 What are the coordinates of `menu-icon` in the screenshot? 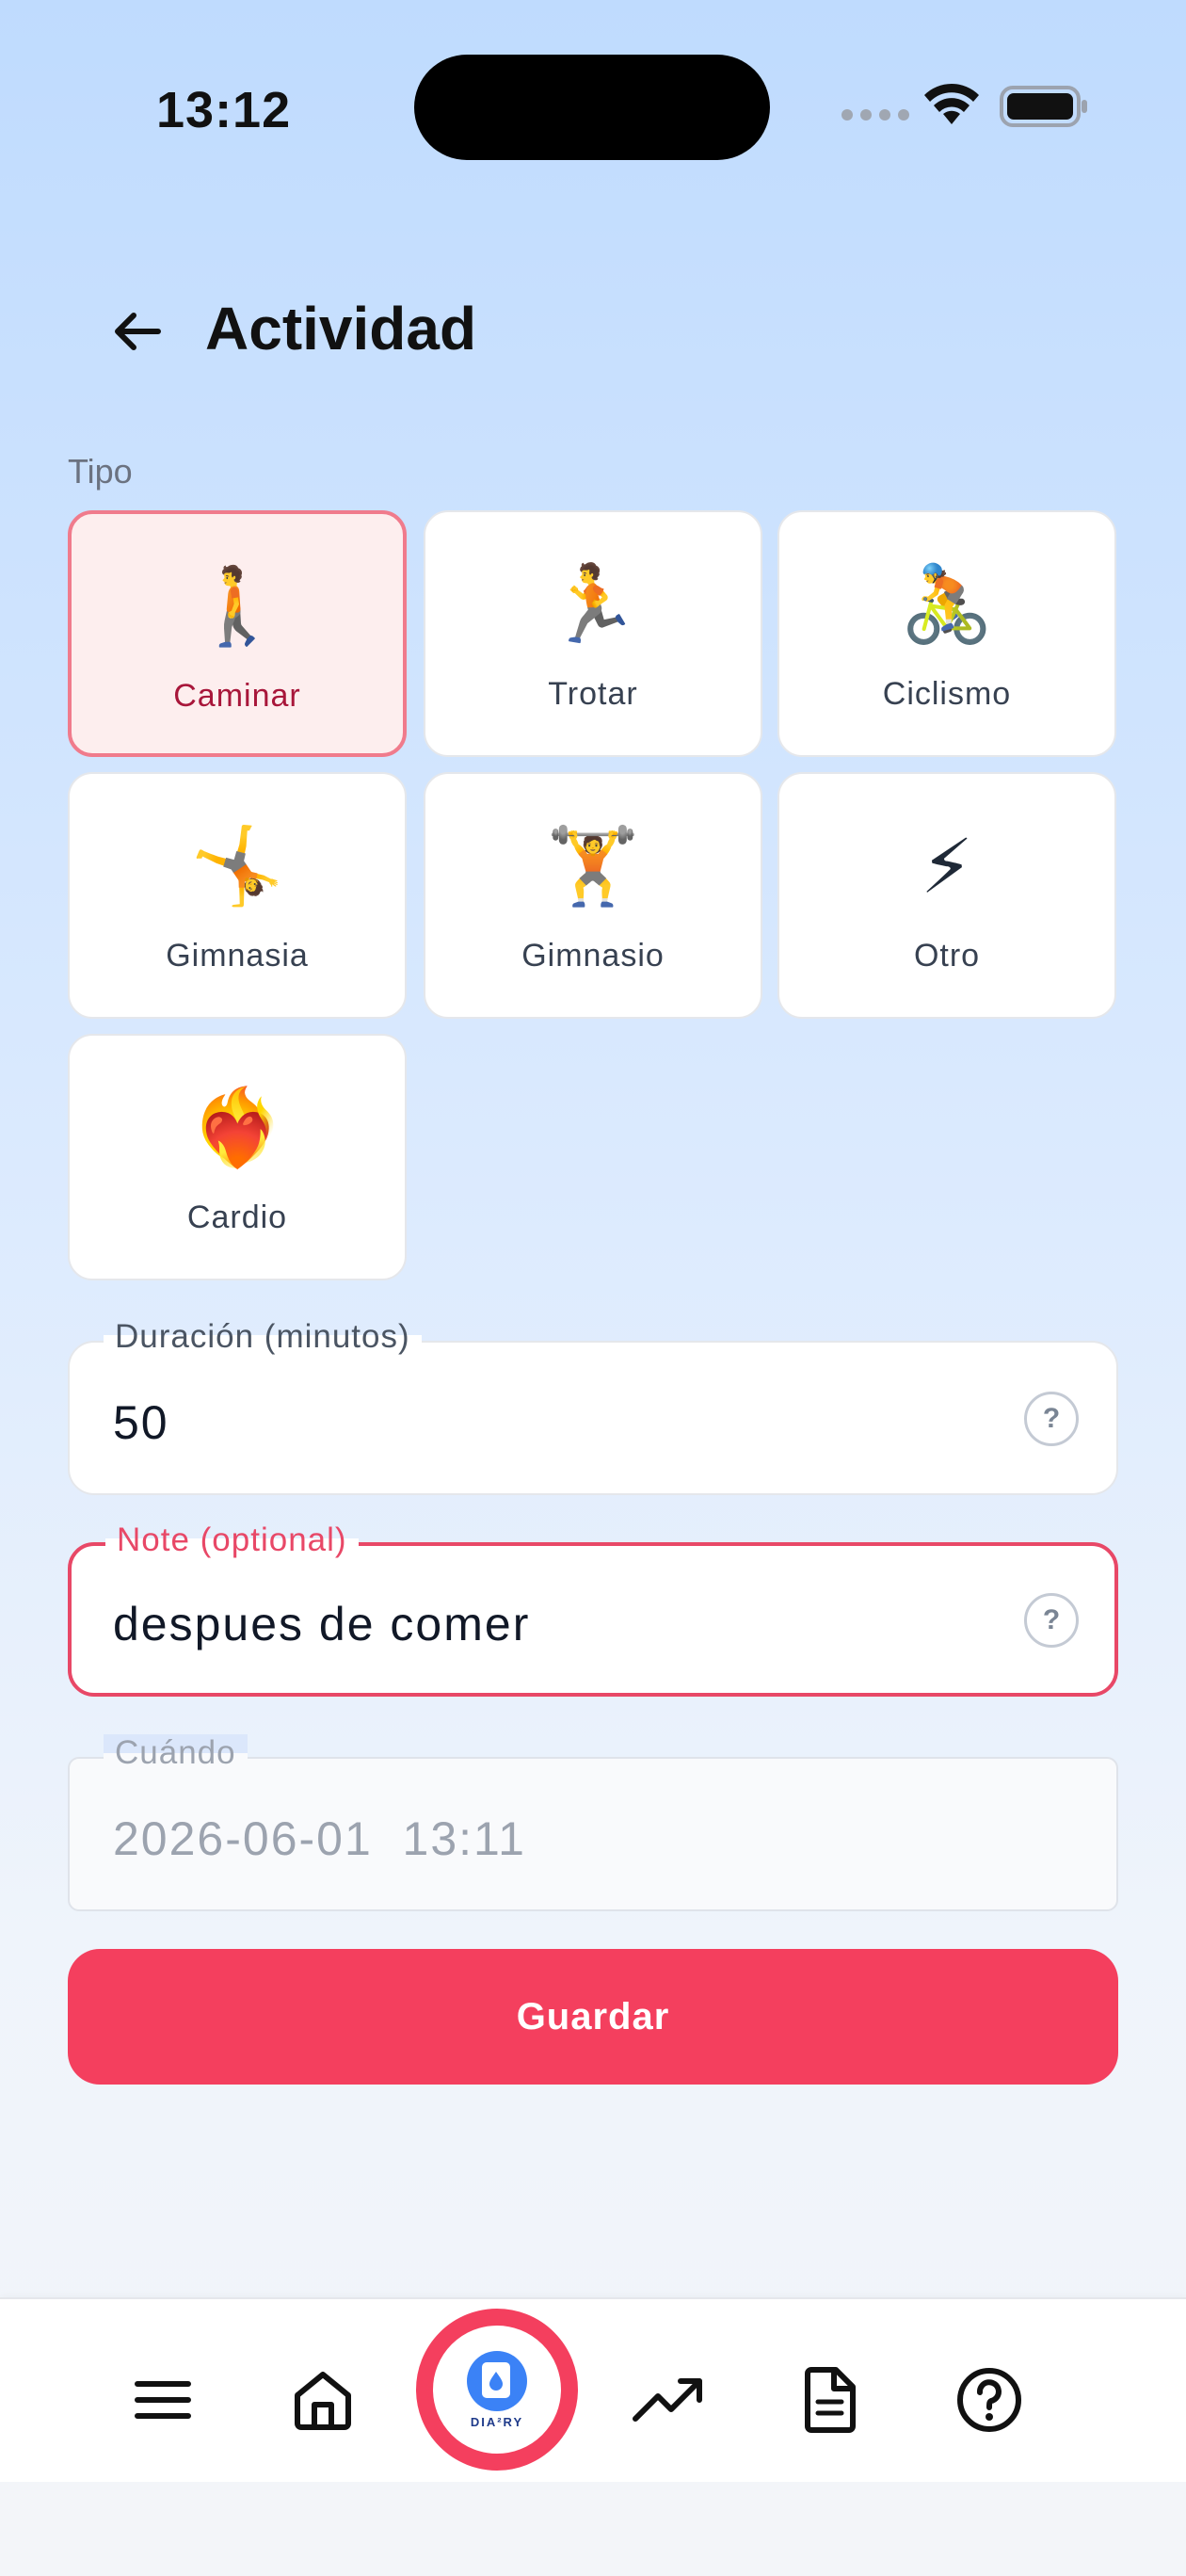 It's located at (163, 2400).